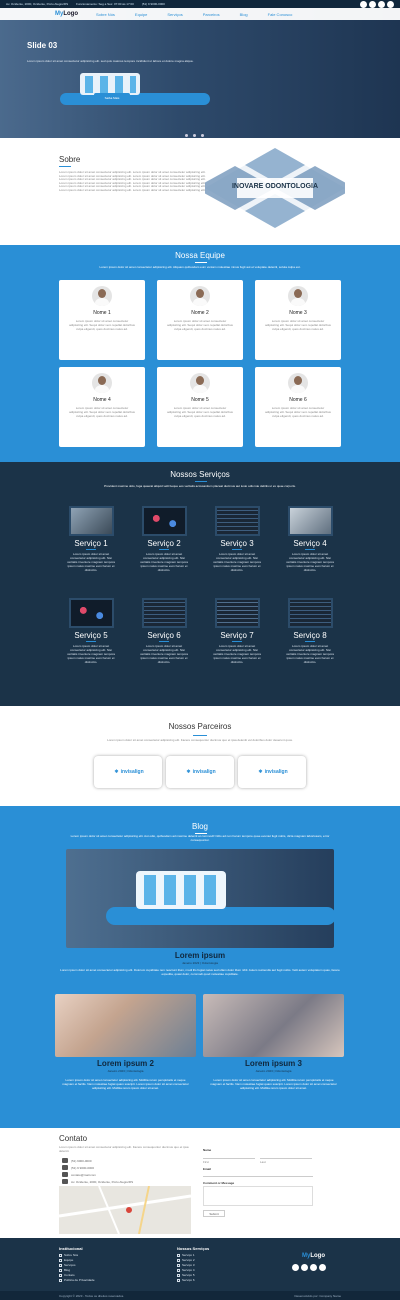 This screenshot has height=1300, width=400. I want to click on comment-textarea, so click(258, 1196).